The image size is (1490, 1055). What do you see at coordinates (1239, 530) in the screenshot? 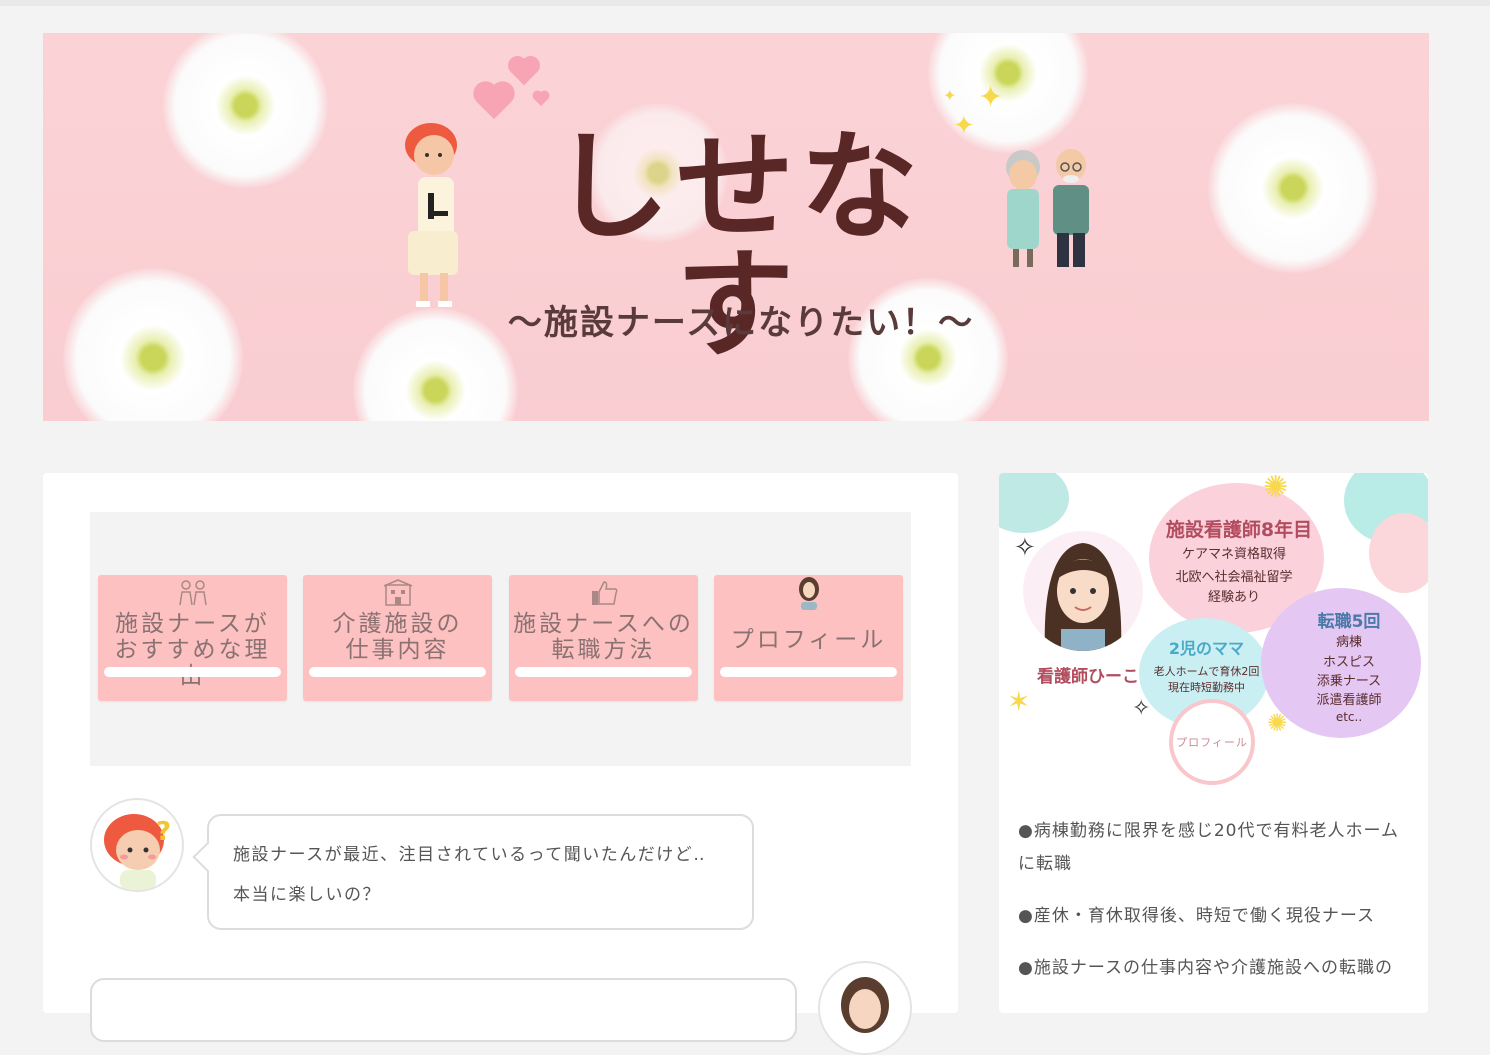
I see `profile-heading: 施設看護師8年目` at bounding box center [1239, 530].